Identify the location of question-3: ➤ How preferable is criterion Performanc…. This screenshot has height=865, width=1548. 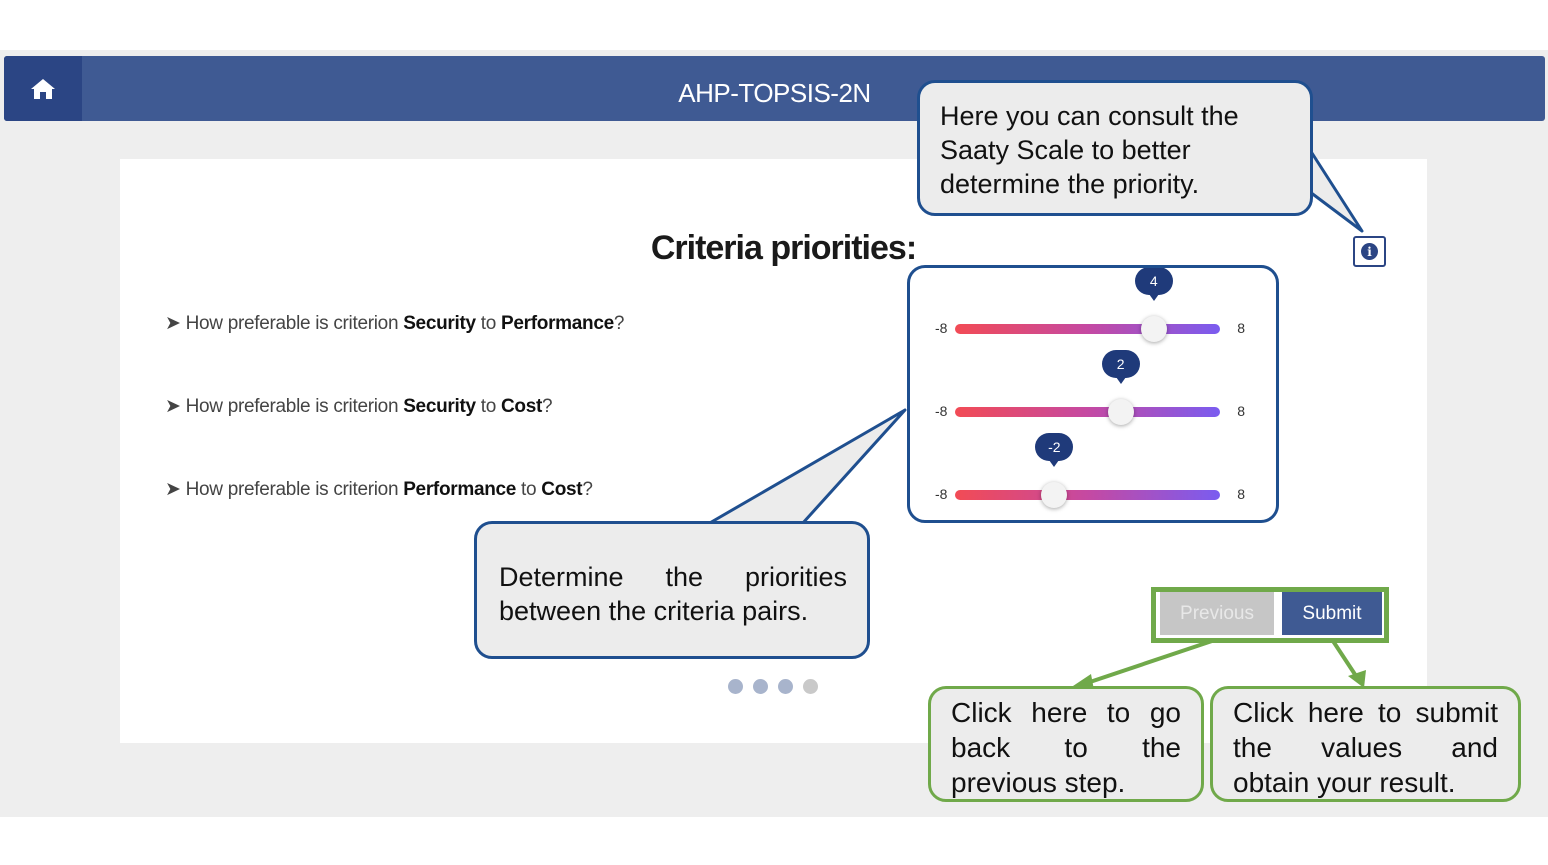
(379, 489).